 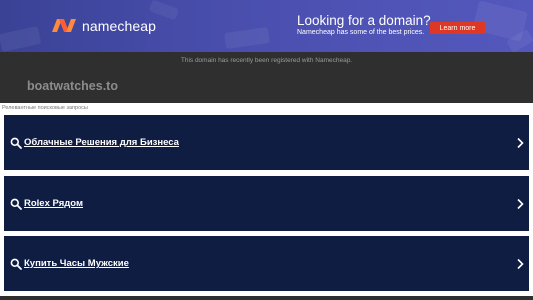 I want to click on namecheap-logo: namecheap, so click(x=103, y=25).